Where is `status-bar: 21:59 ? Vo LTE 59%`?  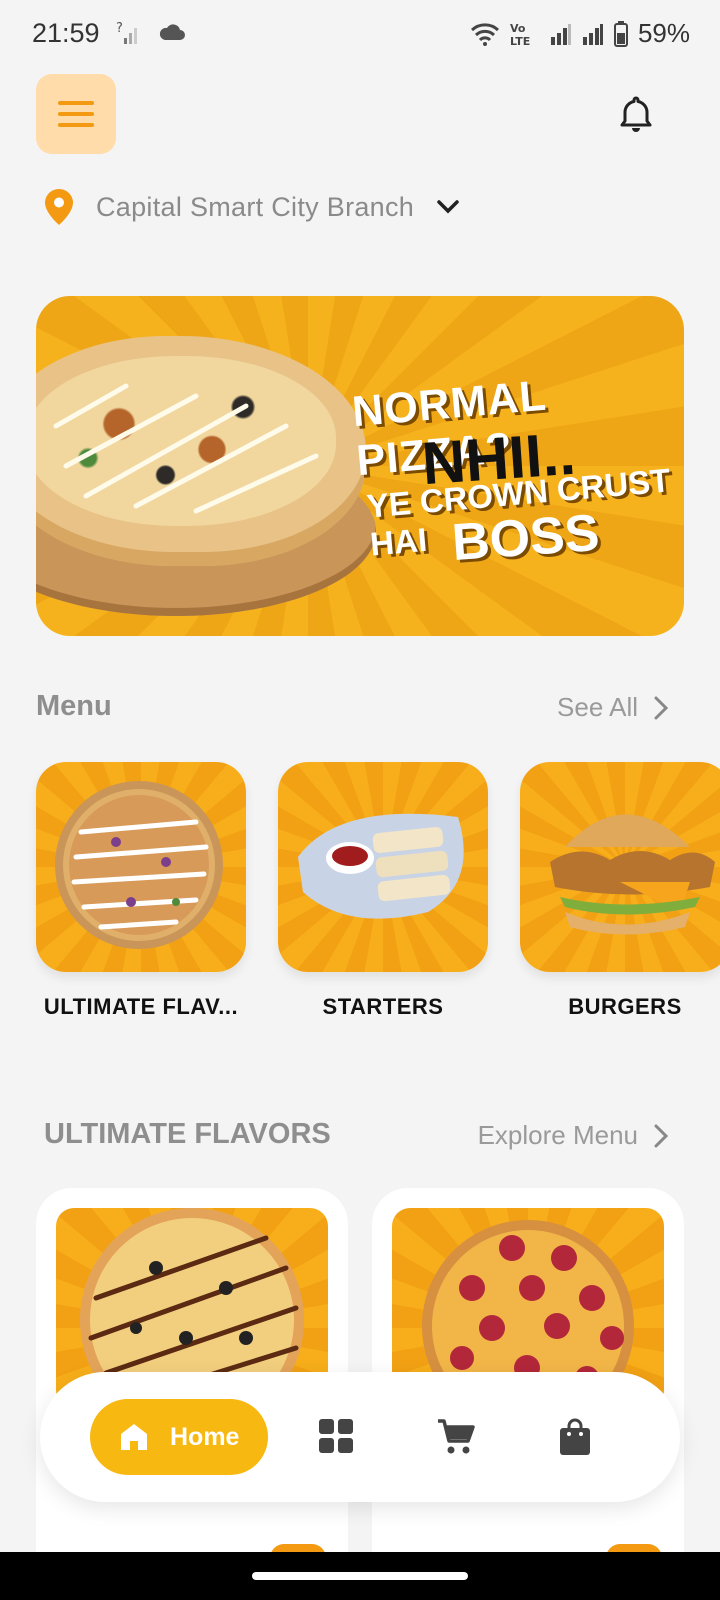 status-bar: 21:59 ? Vo LTE 59% is located at coordinates (360, 34).